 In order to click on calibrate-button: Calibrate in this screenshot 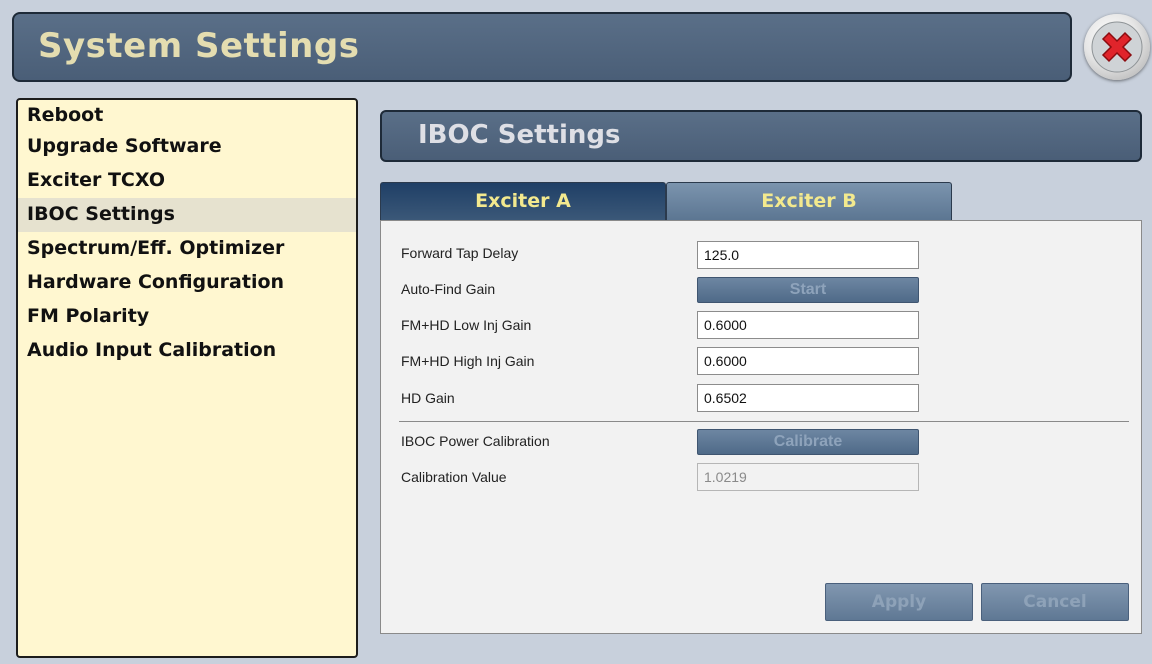, I will do `click(808, 442)`.